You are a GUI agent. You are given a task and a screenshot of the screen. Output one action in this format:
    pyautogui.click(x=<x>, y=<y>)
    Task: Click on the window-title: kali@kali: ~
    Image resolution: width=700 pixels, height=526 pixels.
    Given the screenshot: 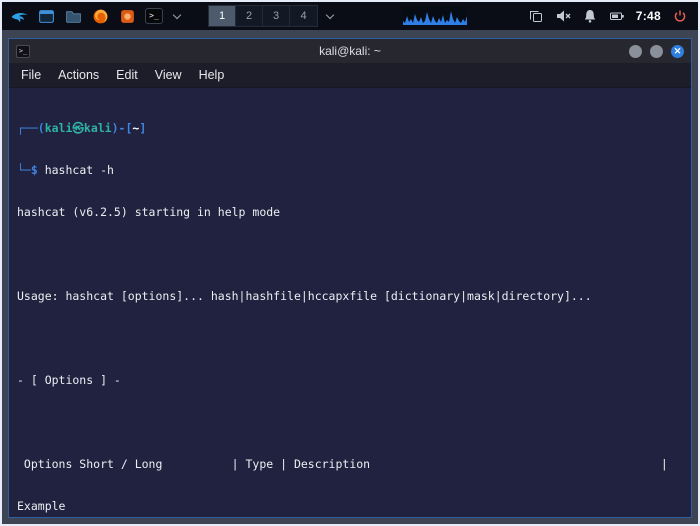 What is the action you would take?
    pyautogui.click(x=350, y=51)
    